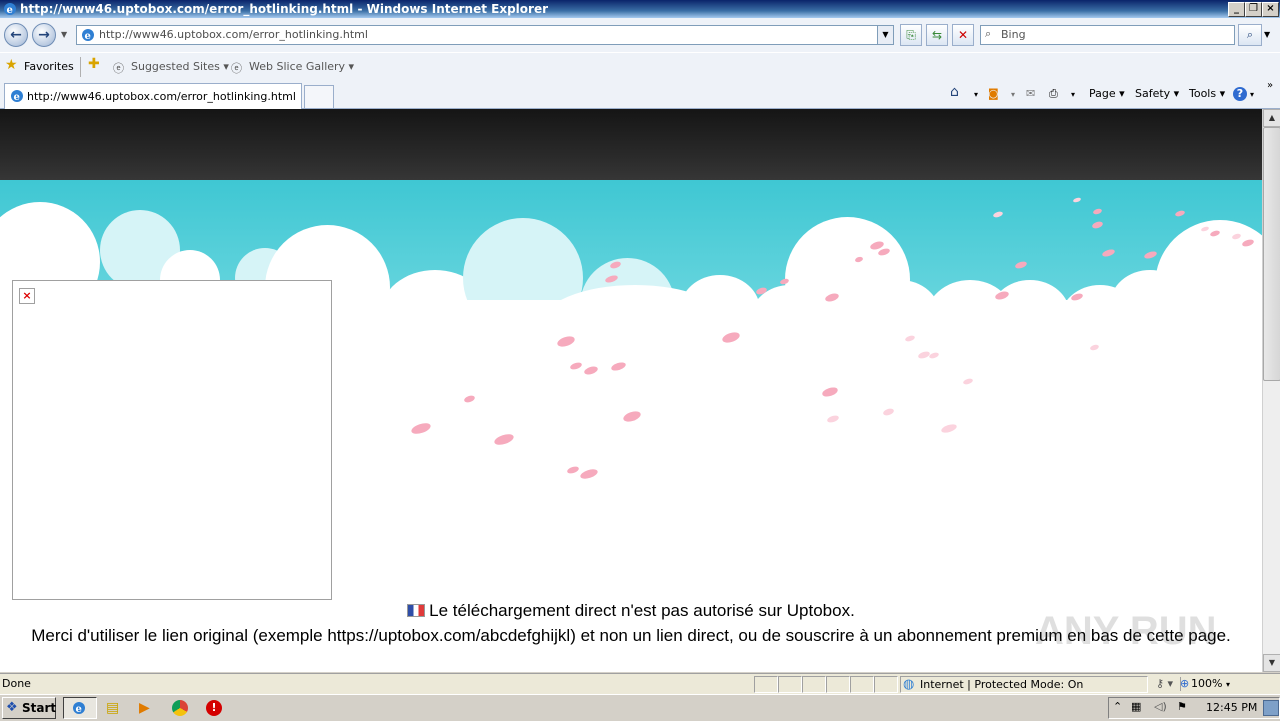 Image resolution: width=1280 pixels, height=721 pixels. What do you see at coordinates (1136, 706) in the screenshot?
I see `network-icon: ▦` at bounding box center [1136, 706].